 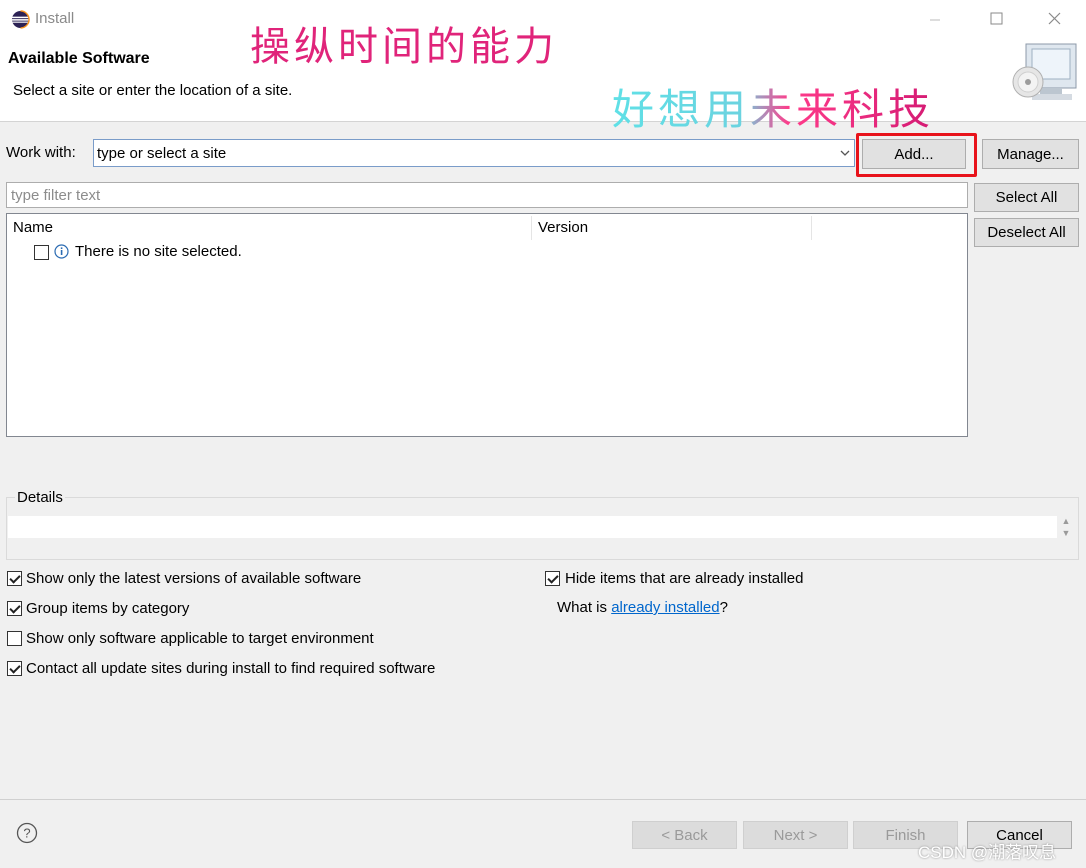 I want to click on minimize-icon, so click(x=935, y=20).